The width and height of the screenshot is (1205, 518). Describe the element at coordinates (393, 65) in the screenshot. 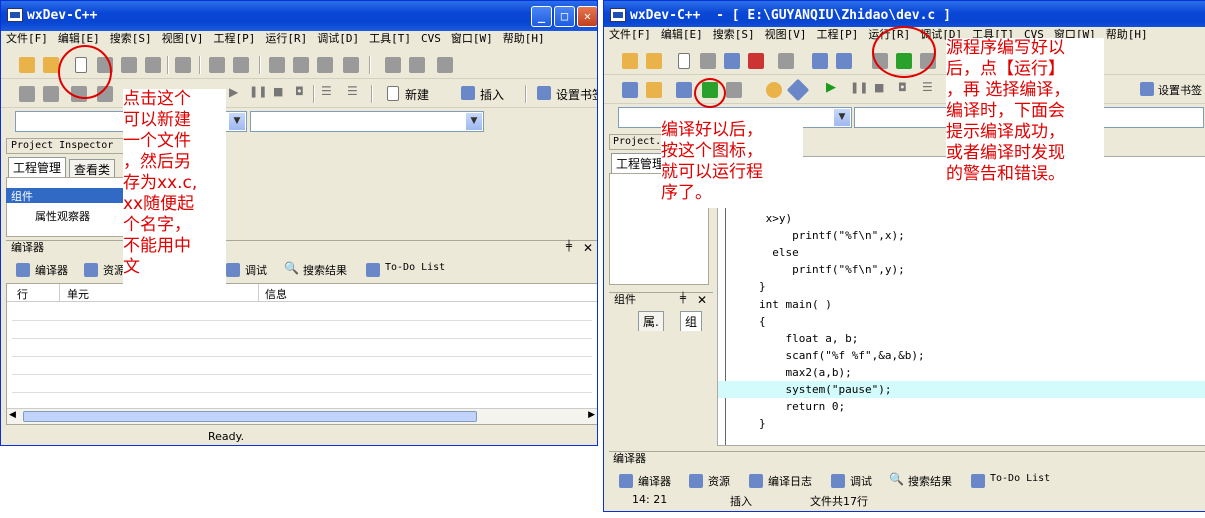

I see `add-to-project-icon` at that location.